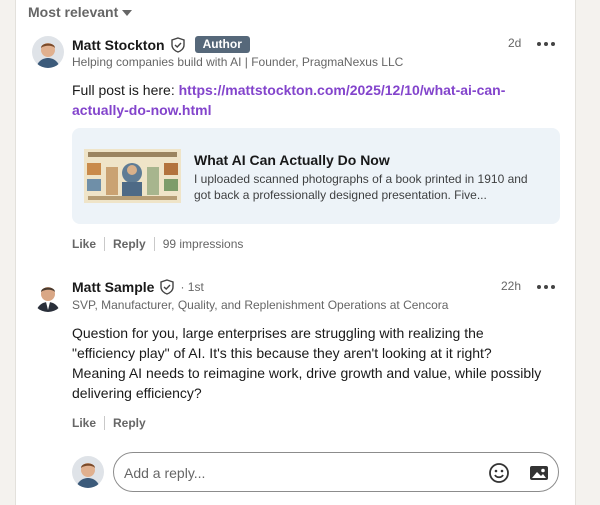  Describe the element at coordinates (511, 286) in the screenshot. I see `comment-time: 22h` at that location.